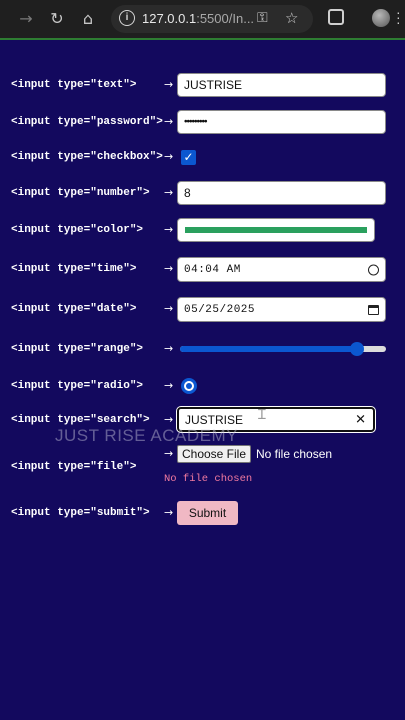 The height and width of the screenshot is (720, 405). I want to click on calendar-icon, so click(373, 309).